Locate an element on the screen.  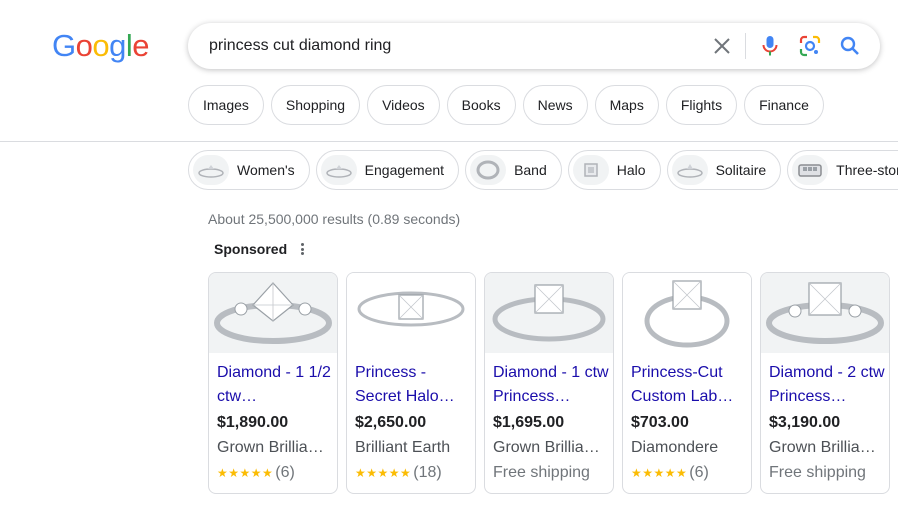
search-box is located at coordinates (534, 46).